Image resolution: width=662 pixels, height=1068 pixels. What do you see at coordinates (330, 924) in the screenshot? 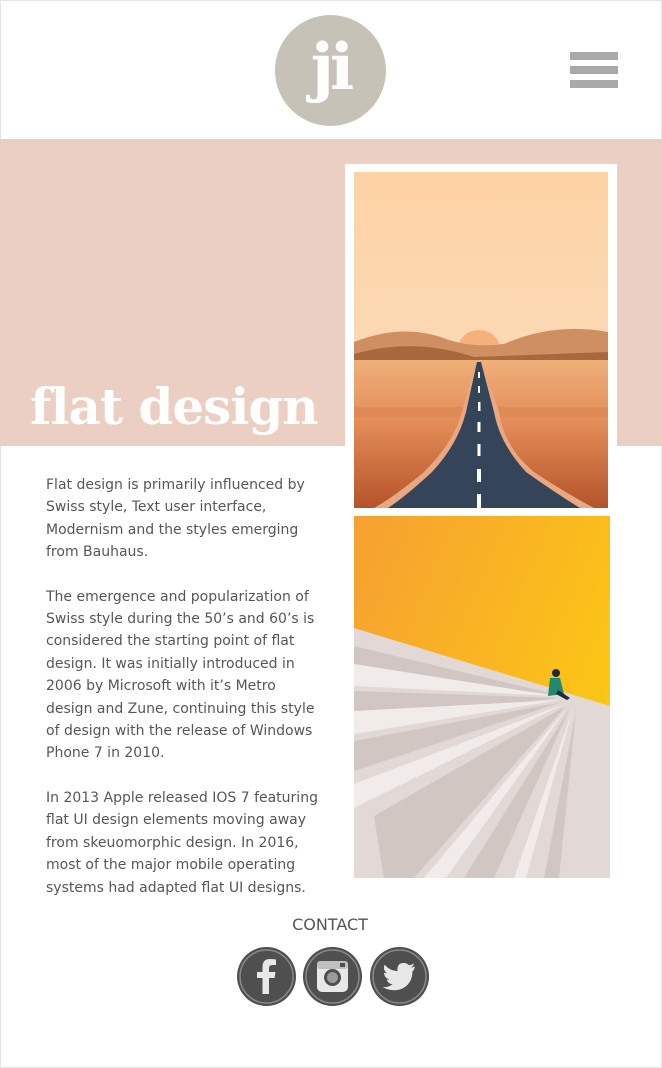
I see `contact-label: CONTACT` at bounding box center [330, 924].